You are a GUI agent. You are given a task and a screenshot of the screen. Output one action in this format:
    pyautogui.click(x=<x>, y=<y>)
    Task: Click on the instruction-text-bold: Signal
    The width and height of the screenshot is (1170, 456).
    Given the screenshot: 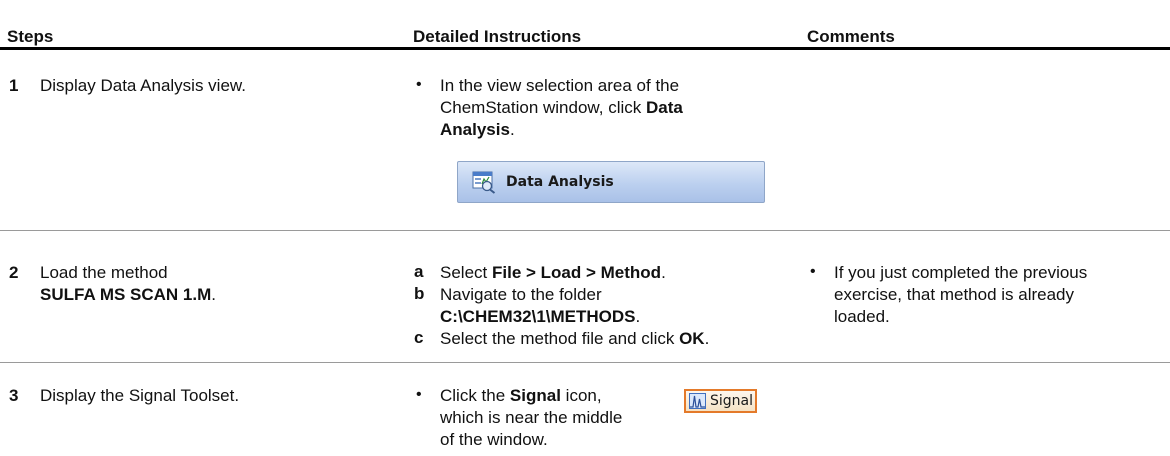 What is the action you would take?
    pyautogui.click(x=535, y=395)
    